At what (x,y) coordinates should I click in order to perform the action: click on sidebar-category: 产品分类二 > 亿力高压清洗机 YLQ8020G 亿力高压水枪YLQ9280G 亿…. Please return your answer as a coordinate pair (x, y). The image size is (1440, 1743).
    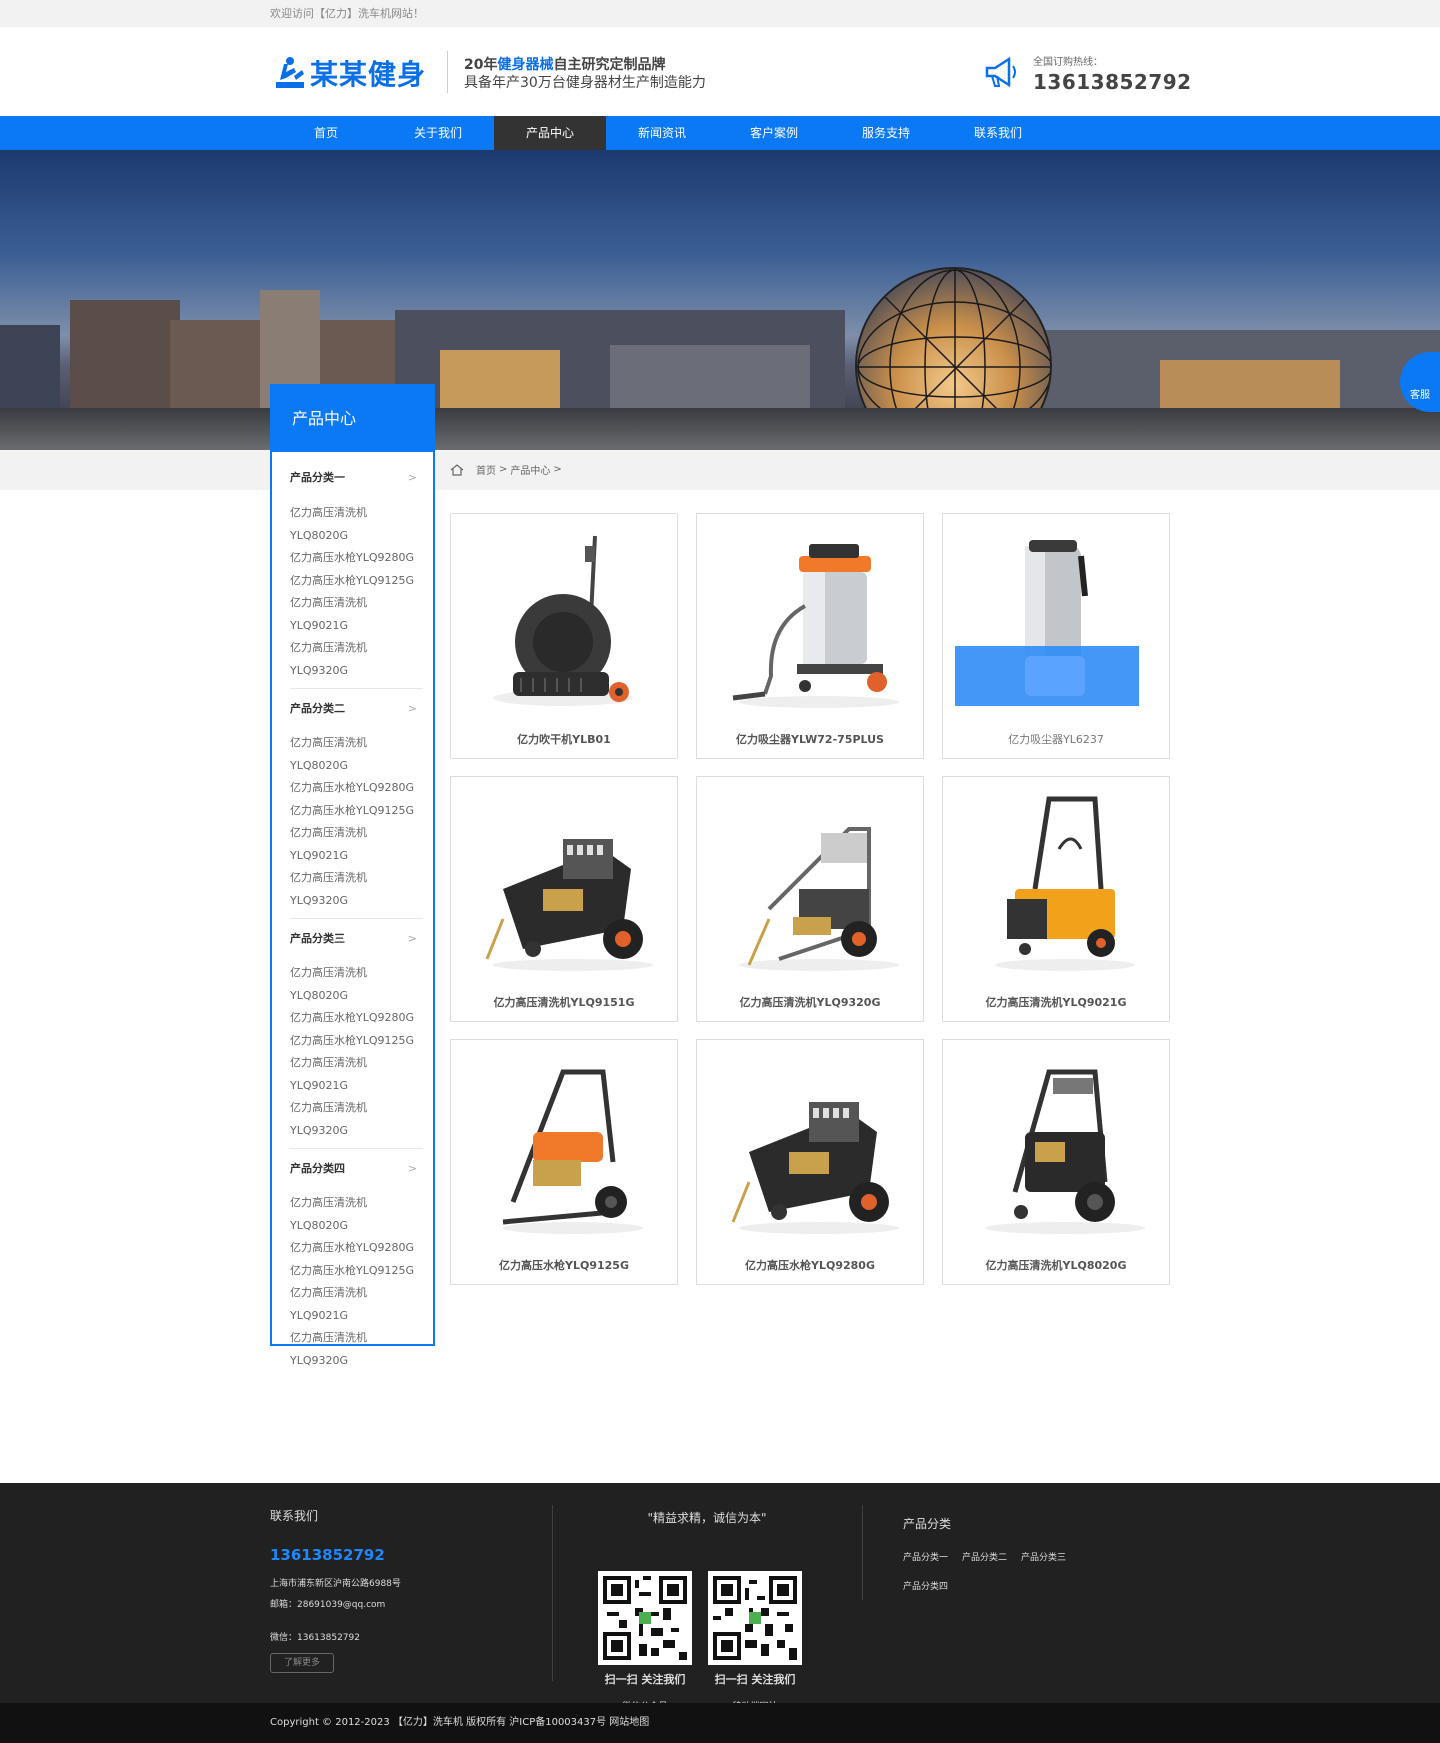
    Looking at the image, I should click on (352, 803).